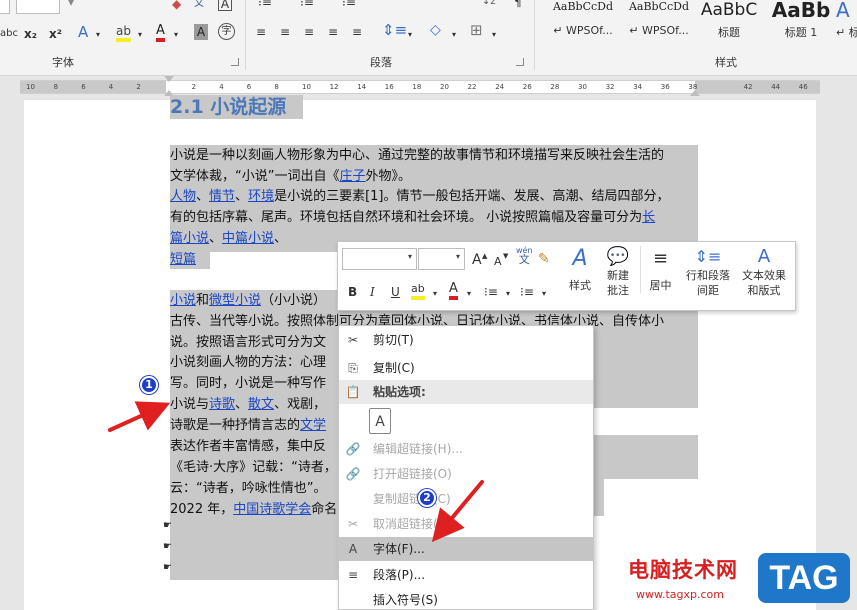 The width and height of the screenshot is (857, 610). What do you see at coordinates (412, 217) in the screenshot?
I see `document-line: 有的包括序幕、尾声。环境包括自然环境和社会环境。 小说按照篇幅及容量可分为长` at bounding box center [412, 217].